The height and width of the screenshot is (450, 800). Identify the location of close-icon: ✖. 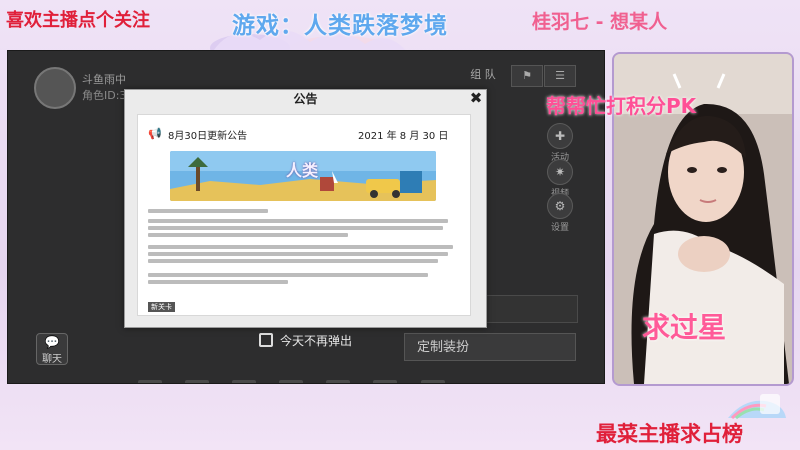
(476, 98).